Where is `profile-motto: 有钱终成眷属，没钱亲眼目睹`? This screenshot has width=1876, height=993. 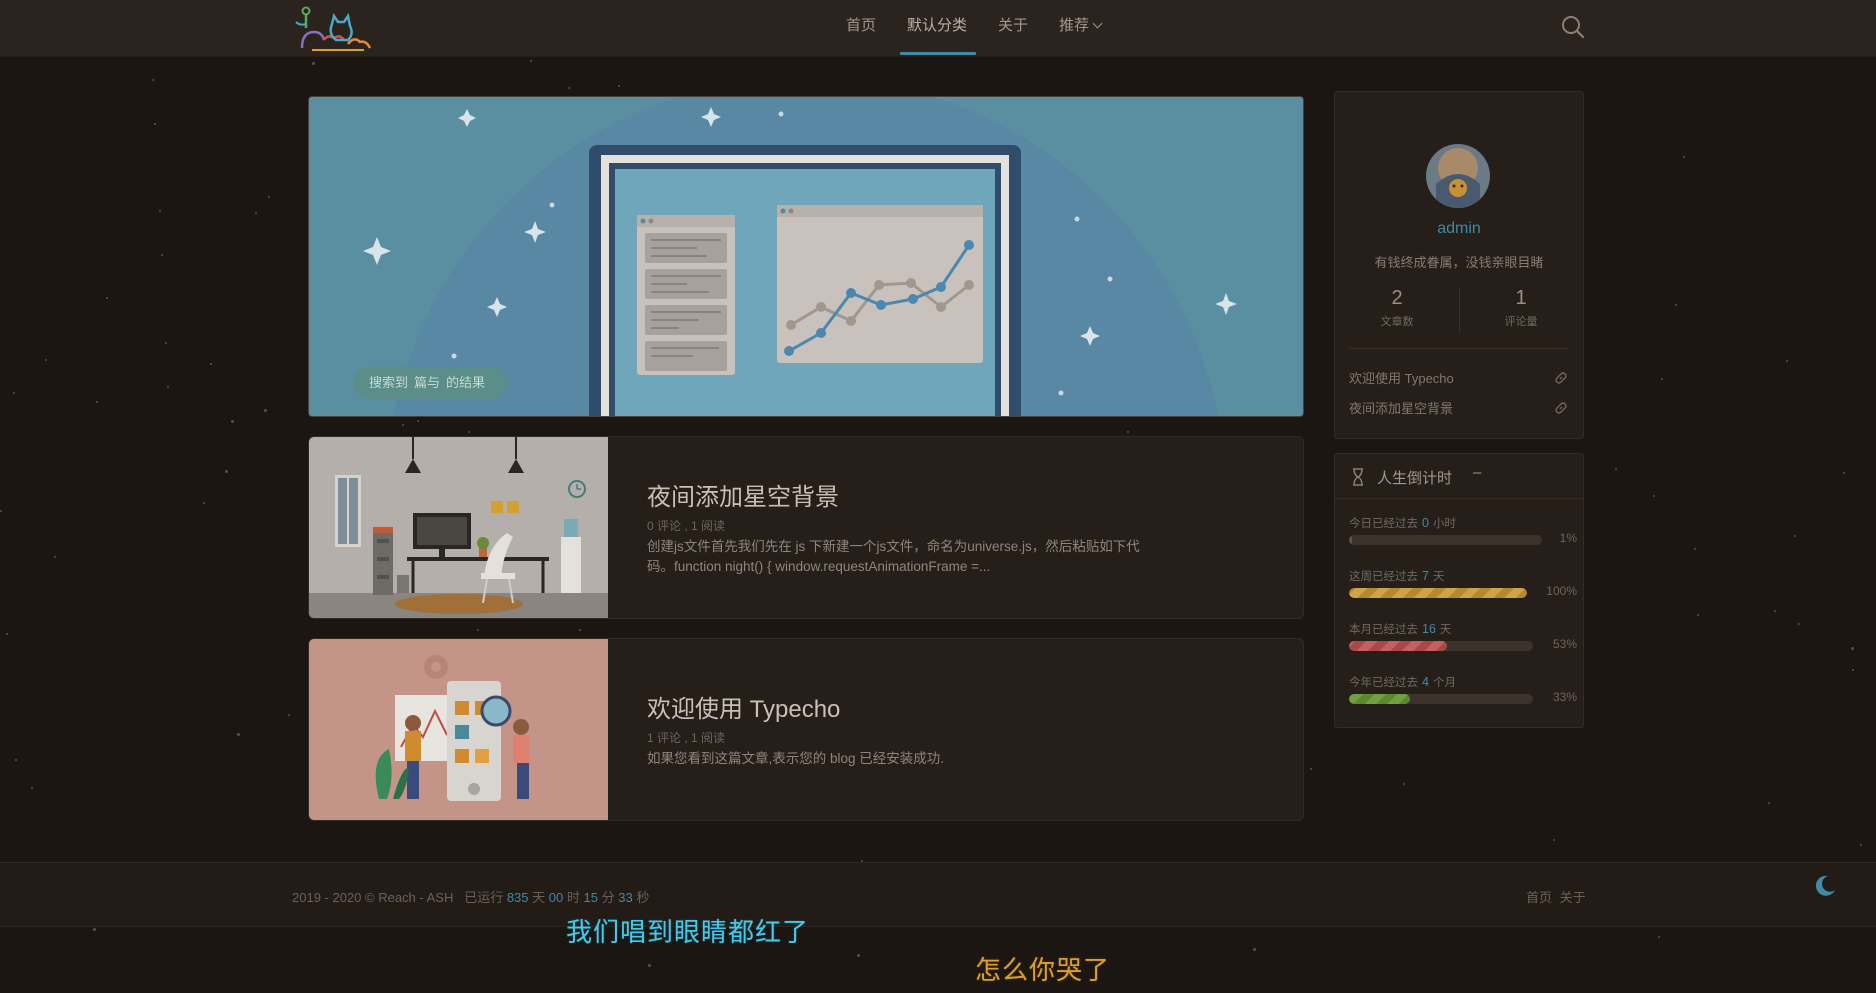
profile-motto: 有钱终成眷属，没钱亲眼目睹 is located at coordinates (1459, 262).